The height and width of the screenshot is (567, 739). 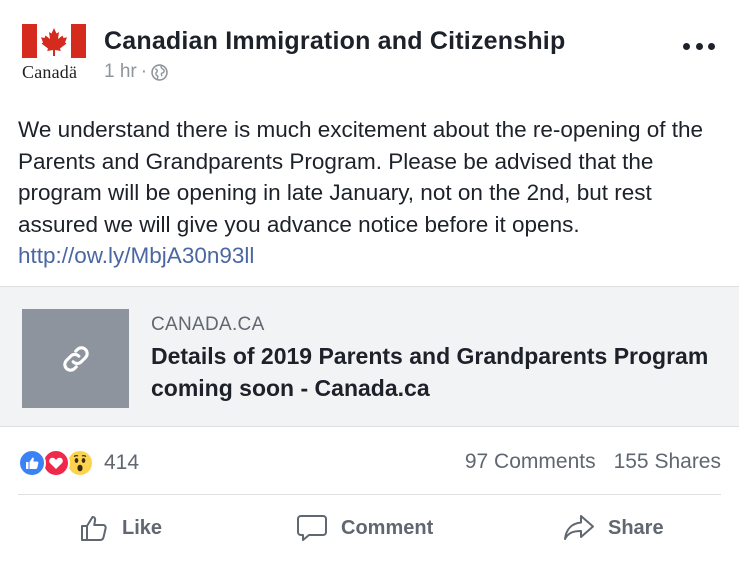 I want to click on thumbs-up-icon, so click(x=94, y=528).